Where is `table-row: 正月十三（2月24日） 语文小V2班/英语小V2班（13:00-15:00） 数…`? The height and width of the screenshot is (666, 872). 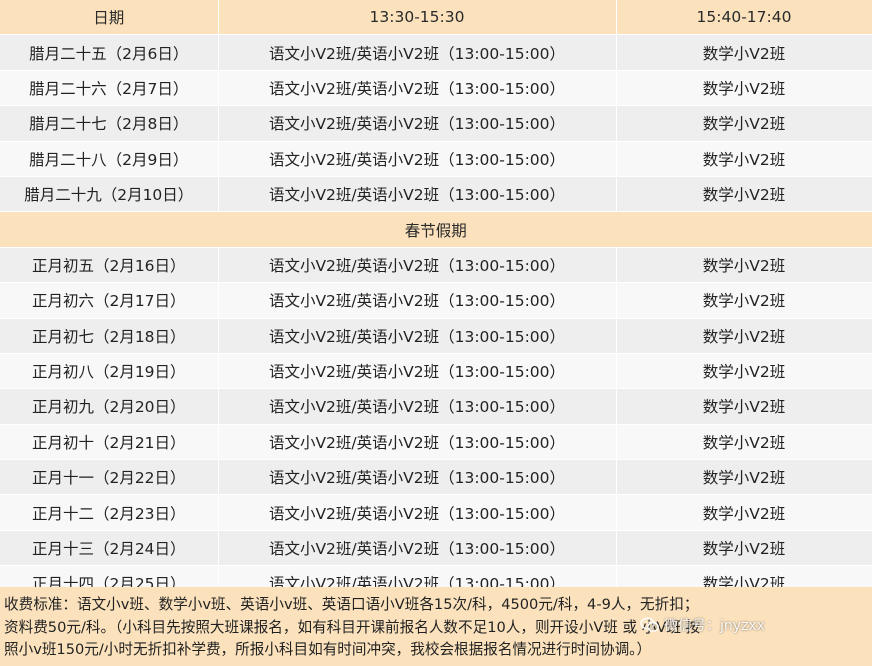 table-row: 正月十三（2月24日） 语文小V2班/英语小V2班（13:00-15:00） 数… is located at coordinates (436, 548).